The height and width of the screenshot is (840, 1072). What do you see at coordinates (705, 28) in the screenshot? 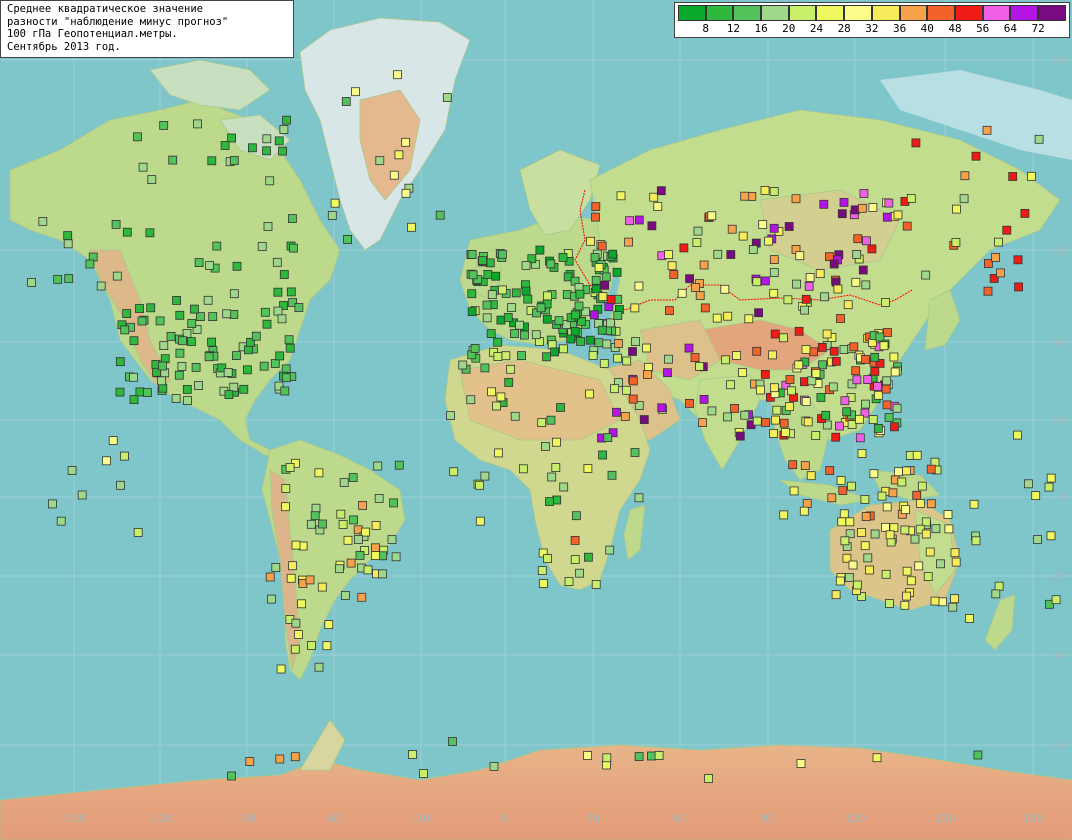
I see `legend-label: 8` at bounding box center [705, 28].